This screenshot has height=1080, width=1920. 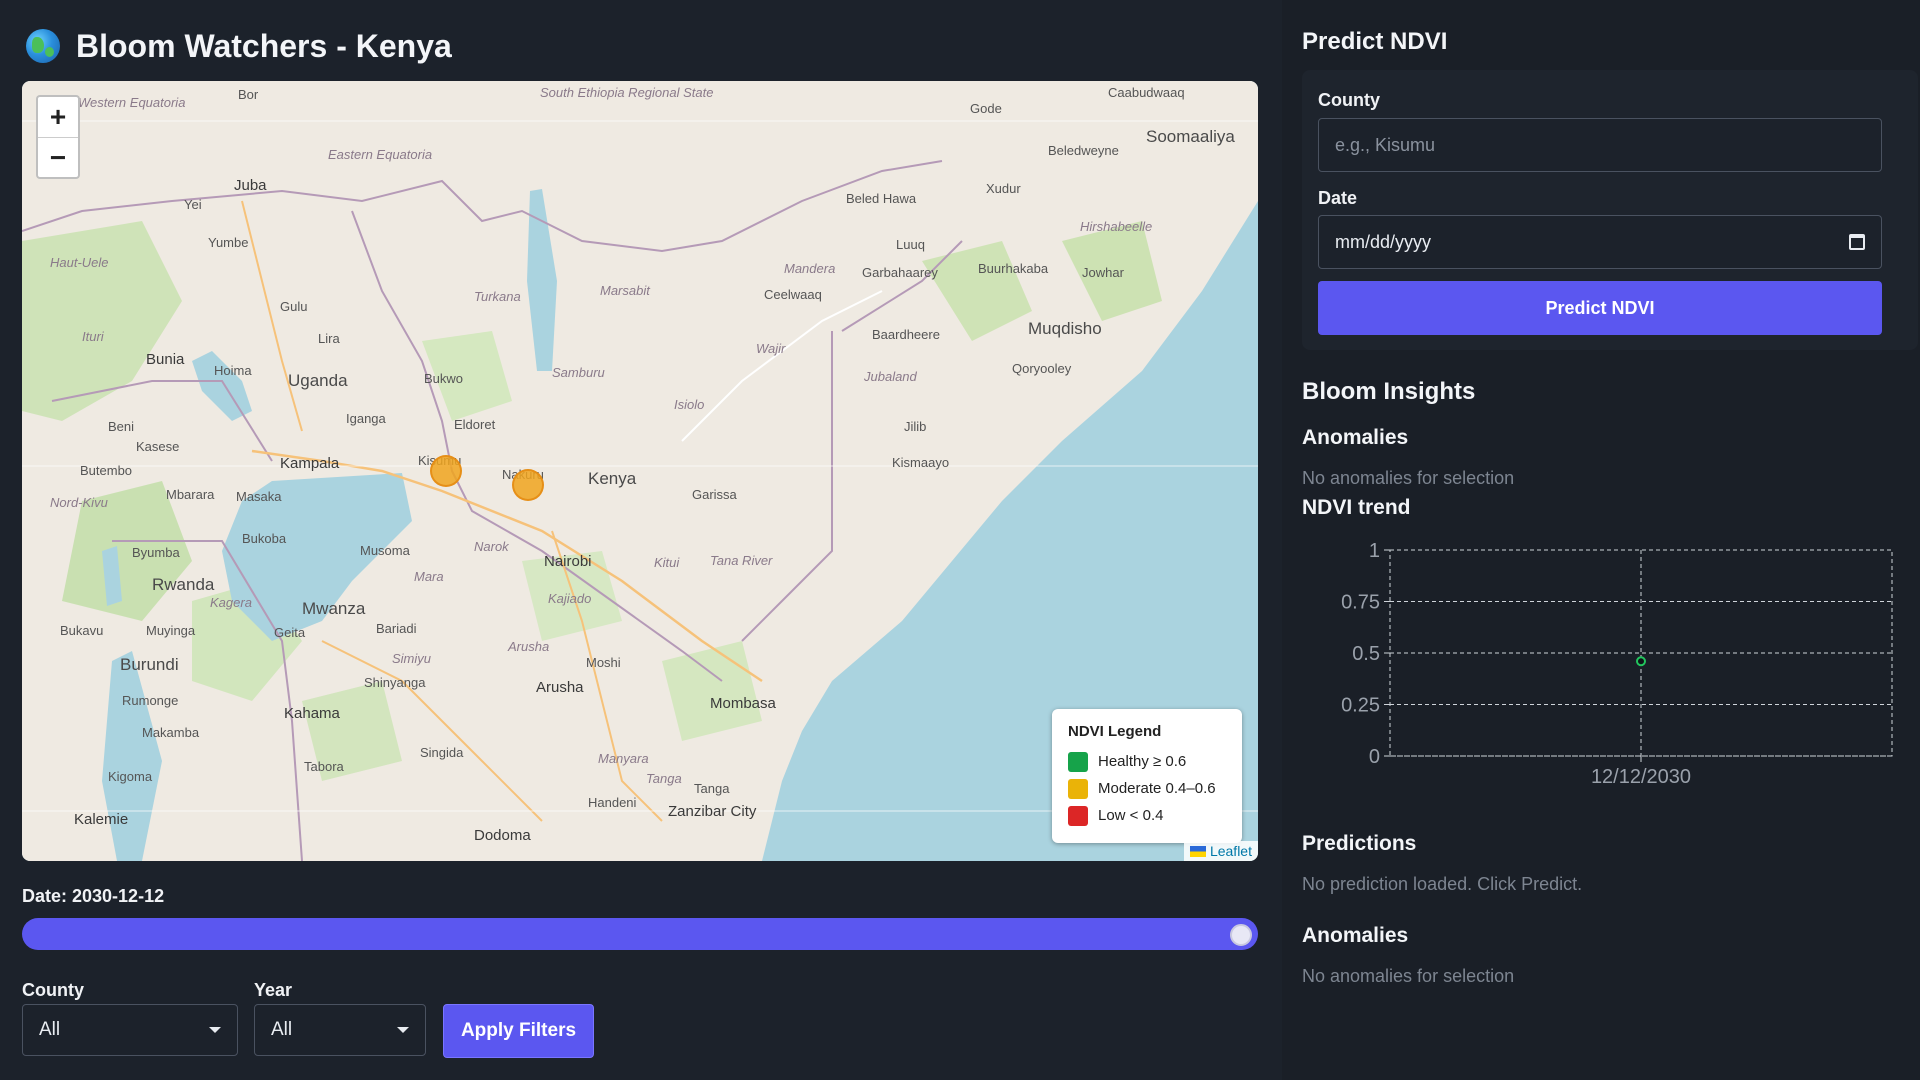 What do you see at coordinates (603, 662) in the screenshot?
I see `map-label: Moshi` at bounding box center [603, 662].